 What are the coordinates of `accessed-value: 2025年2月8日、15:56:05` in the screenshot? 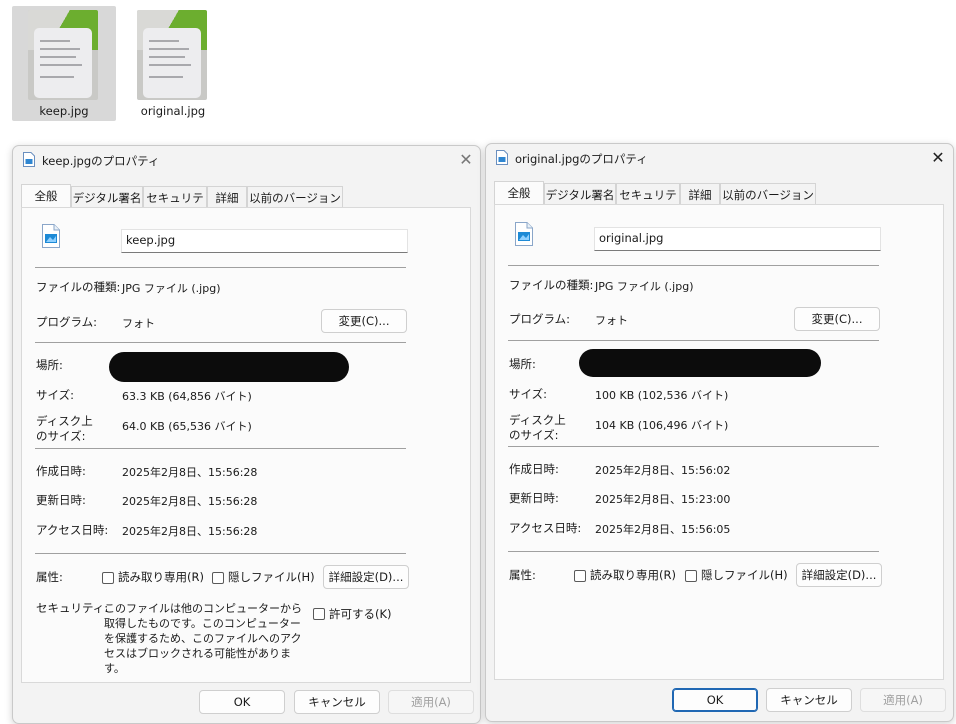 It's located at (663, 529).